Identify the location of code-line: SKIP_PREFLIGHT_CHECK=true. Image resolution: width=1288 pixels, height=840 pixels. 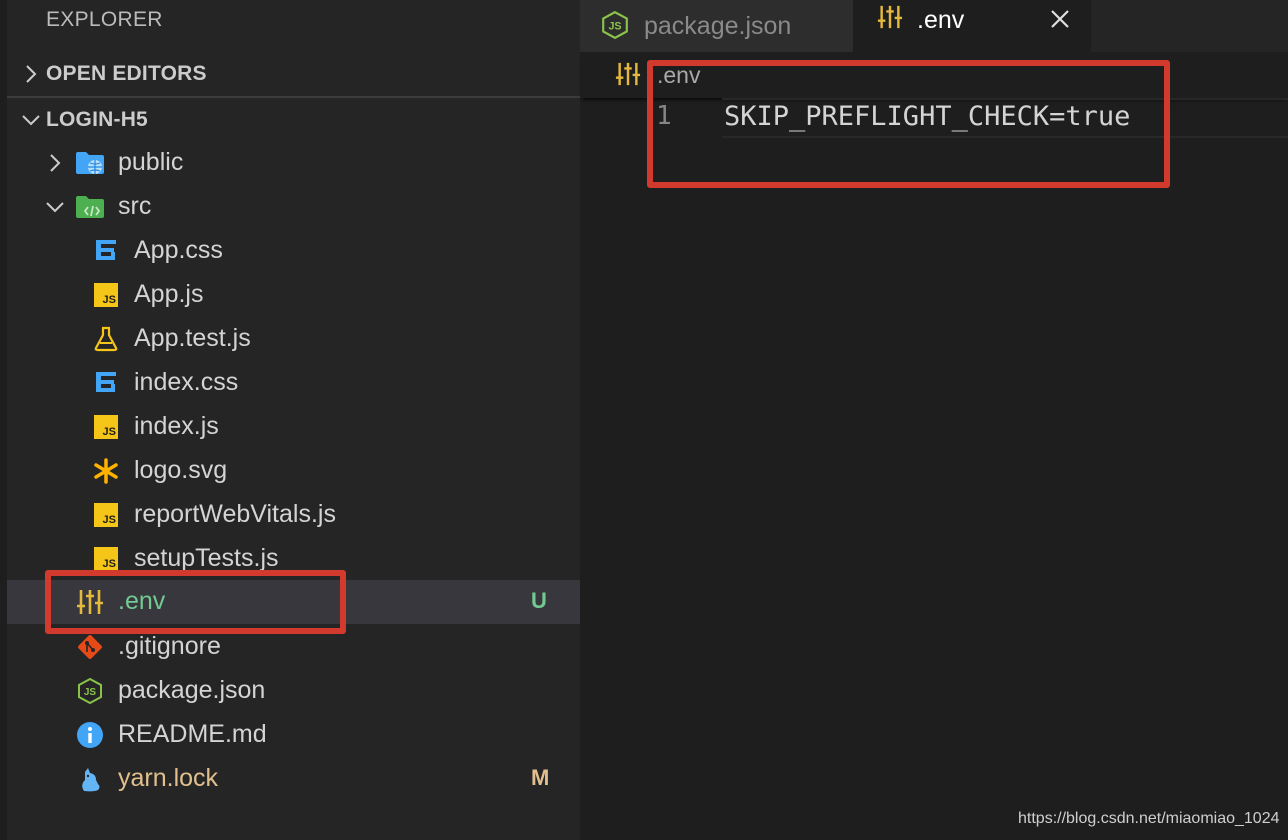
(927, 116).